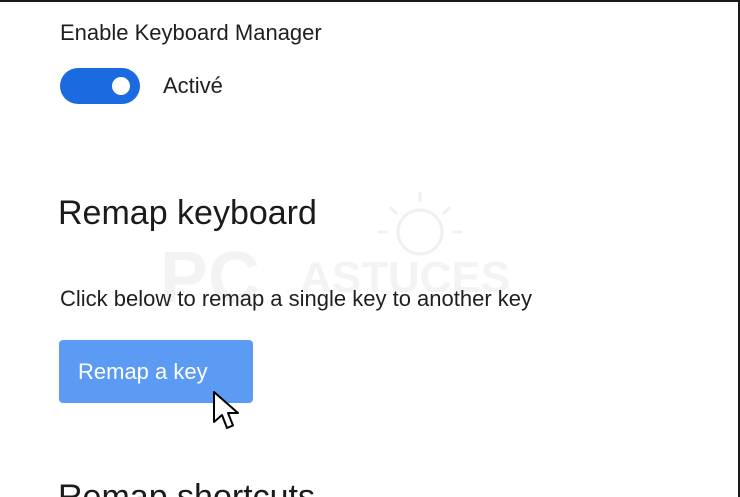 The width and height of the screenshot is (740, 497). Describe the element at coordinates (335, 255) in the screenshot. I see `watermark-logo-icon: PC ASTUCES` at that location.